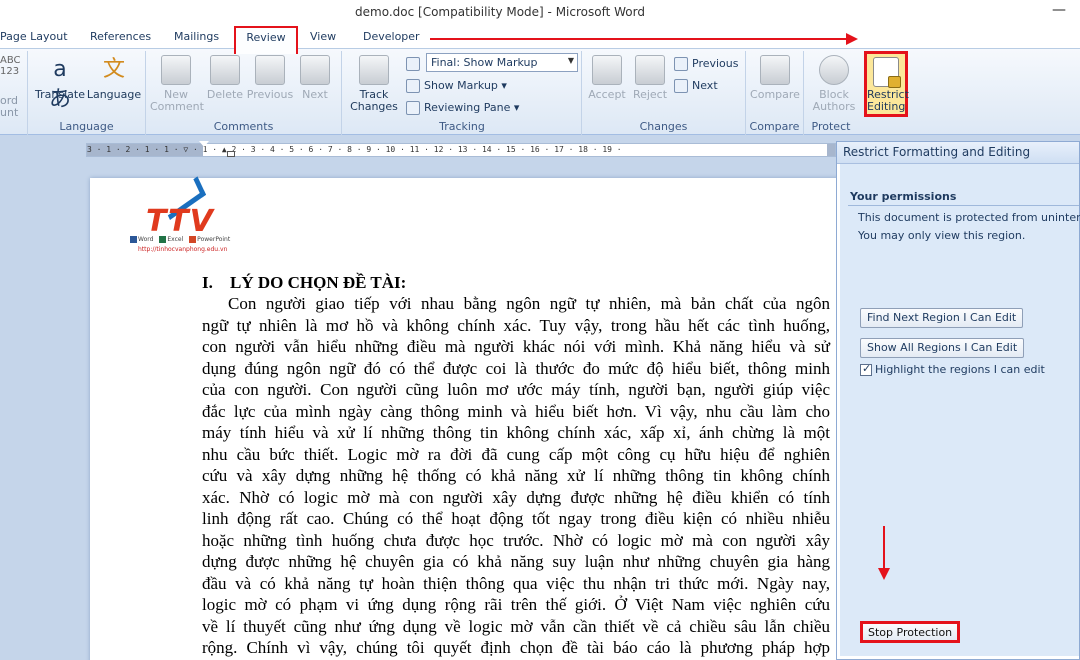 This screenshot has width=1080, height=660. Describe the element at coordinates (133, 239) in the screenshot. I see `word-icon` at that location.